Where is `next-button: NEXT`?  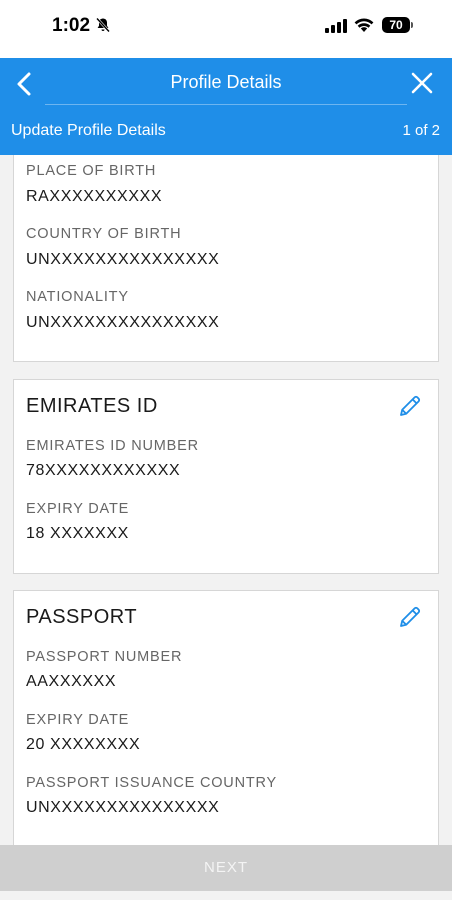 next-button: NEXT is located at coordinates (226, 868).